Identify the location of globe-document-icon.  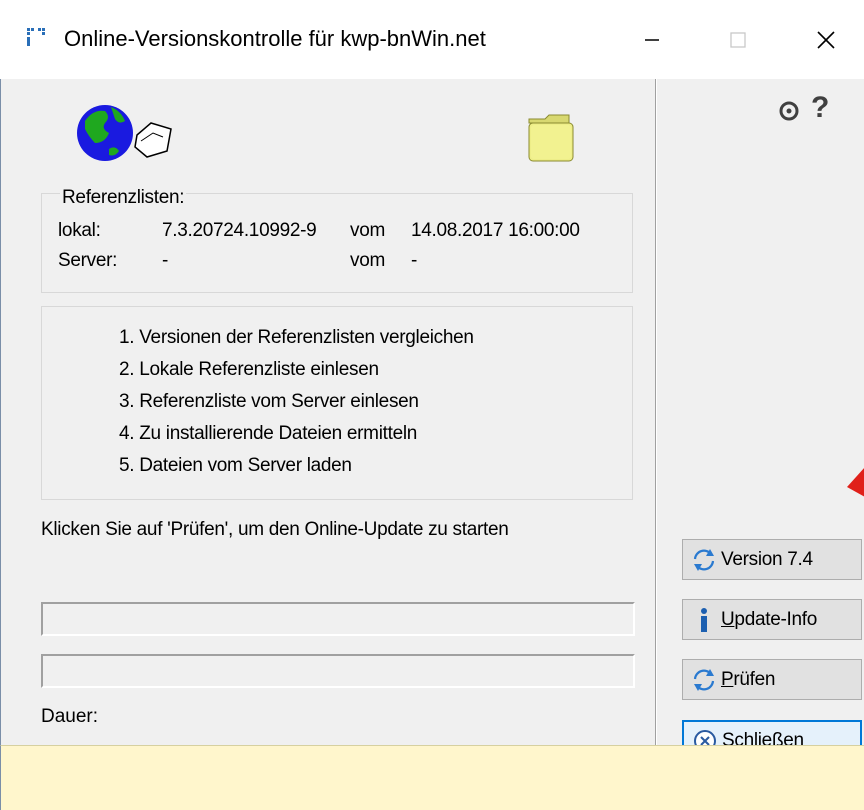
(131, 134).